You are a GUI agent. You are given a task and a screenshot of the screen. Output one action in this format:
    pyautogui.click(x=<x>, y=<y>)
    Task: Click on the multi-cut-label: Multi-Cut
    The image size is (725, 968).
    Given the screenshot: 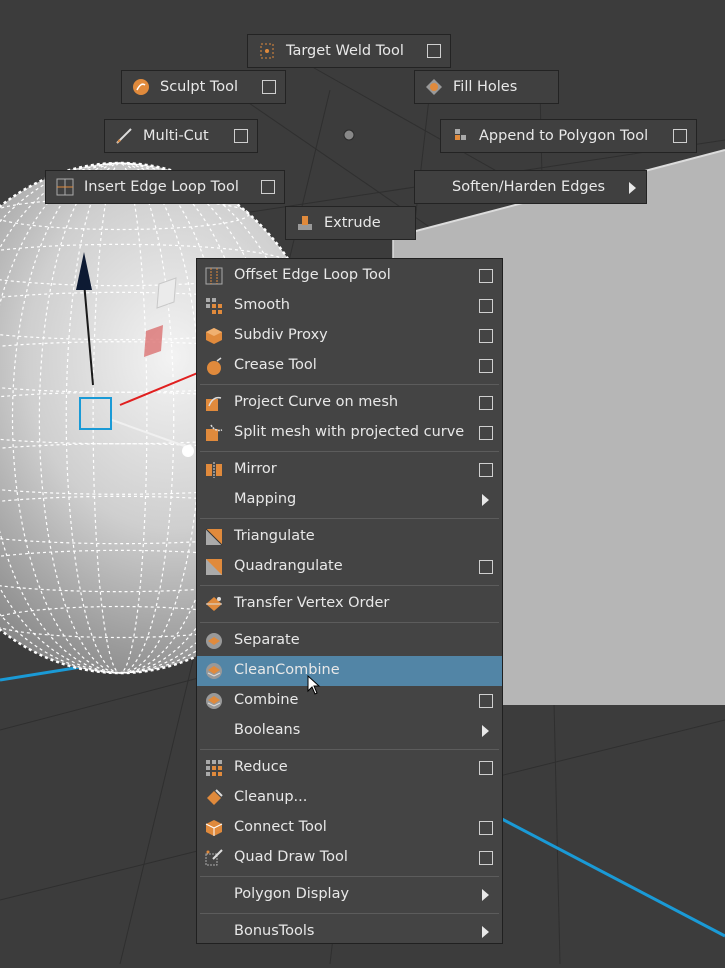 What is the action you would take?
    pyautogui.click(x=176, y=136)
    